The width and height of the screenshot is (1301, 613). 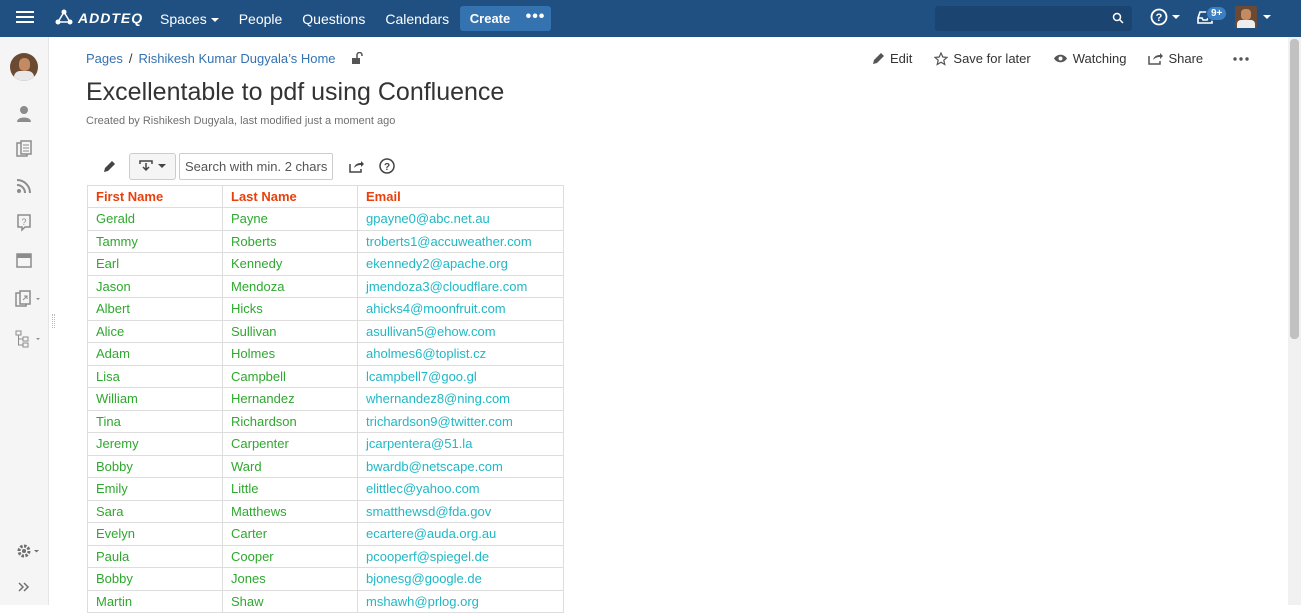 I want to click on user-menu-button, so click(x=1253, y=17).